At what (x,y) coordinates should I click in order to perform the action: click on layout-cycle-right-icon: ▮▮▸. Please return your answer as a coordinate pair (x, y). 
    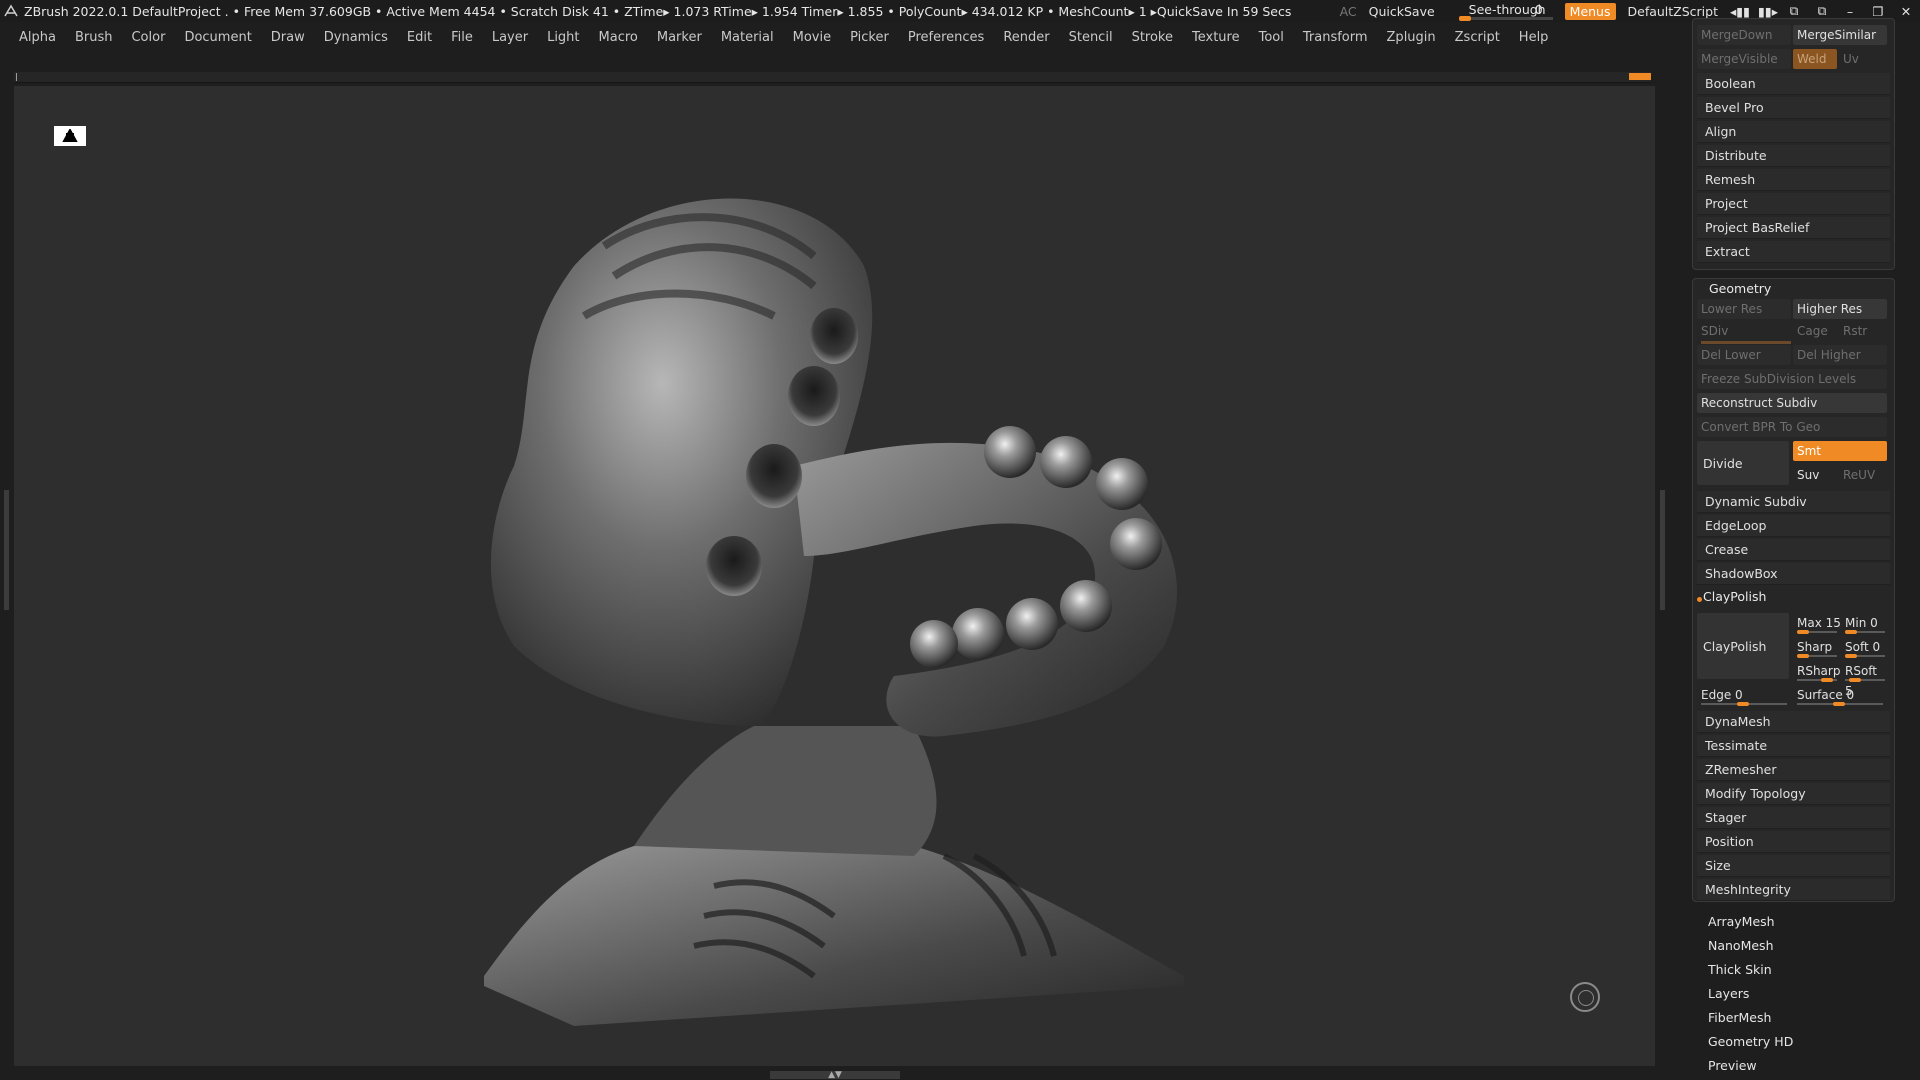
    Looking at the image, I should click on (1768, 11).